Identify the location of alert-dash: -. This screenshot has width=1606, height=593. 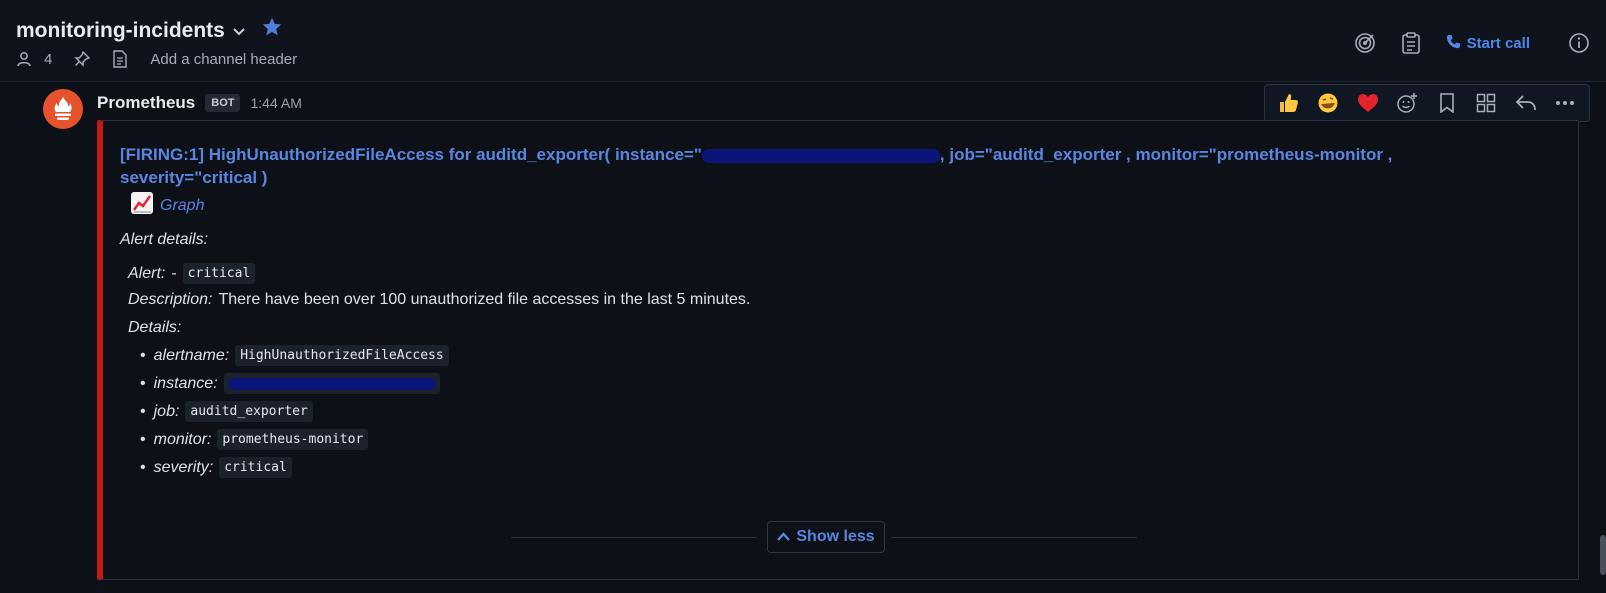
(174, 273).